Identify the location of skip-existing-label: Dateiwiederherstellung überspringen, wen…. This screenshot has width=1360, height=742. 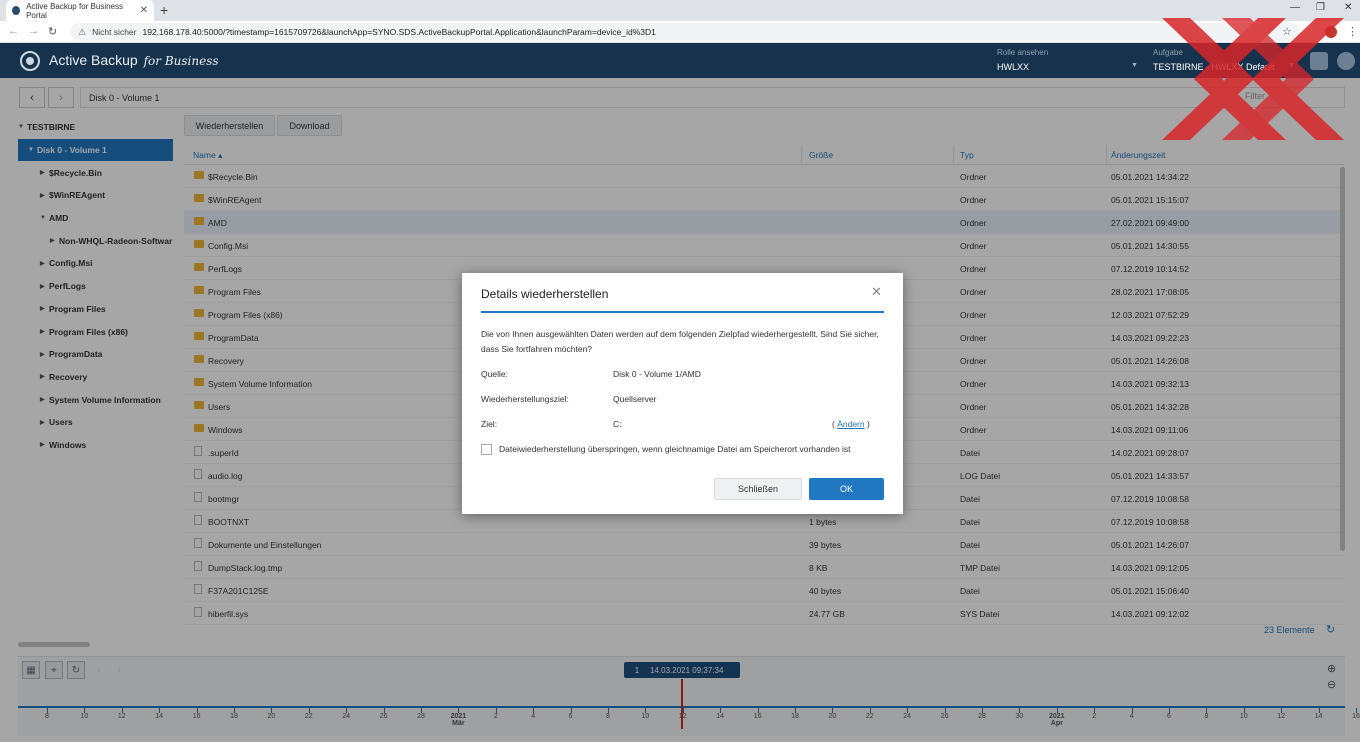
(675, 449).